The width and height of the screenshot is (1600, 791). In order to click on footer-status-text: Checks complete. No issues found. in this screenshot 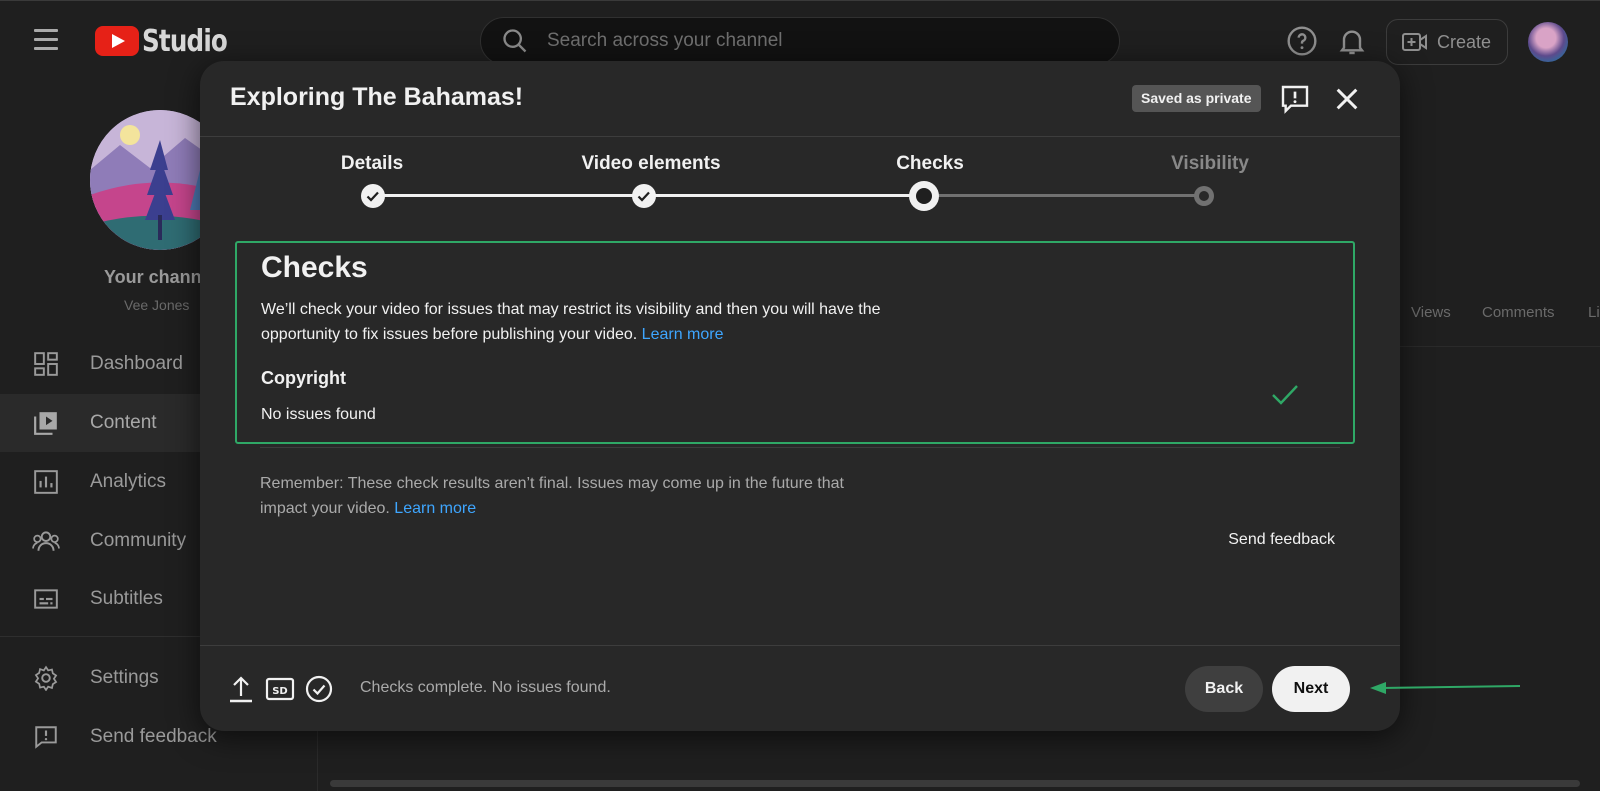, I will do `click(485, 687)`.